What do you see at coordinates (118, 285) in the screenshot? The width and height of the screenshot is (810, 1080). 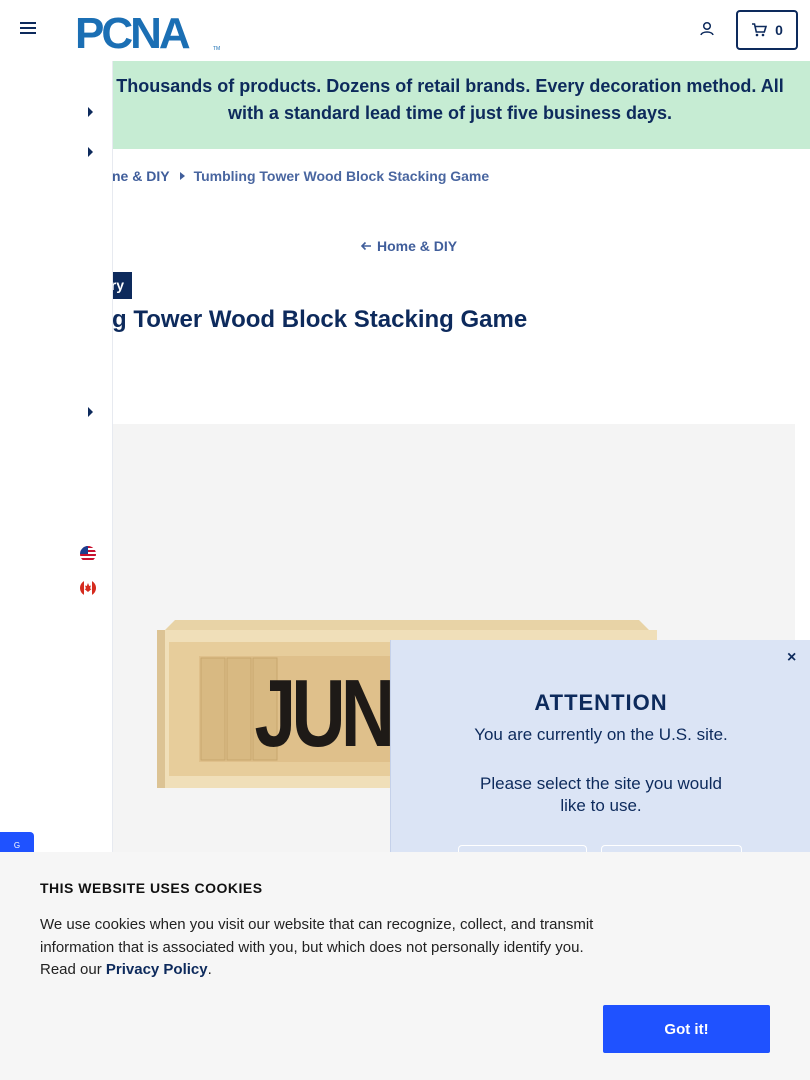 I see `category-badge-label: ry` at bounding box center [118, 285].